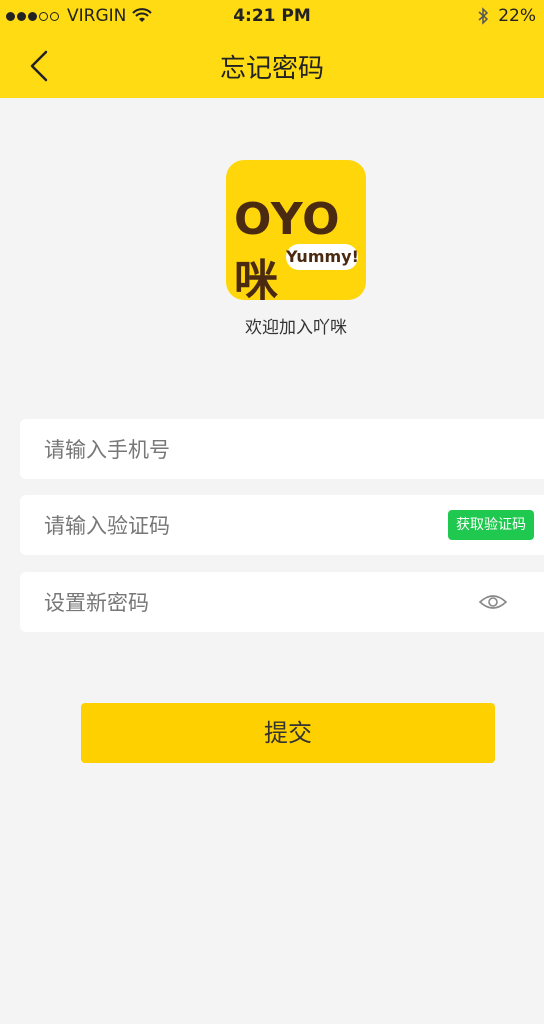 This screenshot has height=1024, width=544. What do you see at coordinates (288, 733) in the screenshot?
I see `submit-button: 提交` at bounding box center [288, 733].